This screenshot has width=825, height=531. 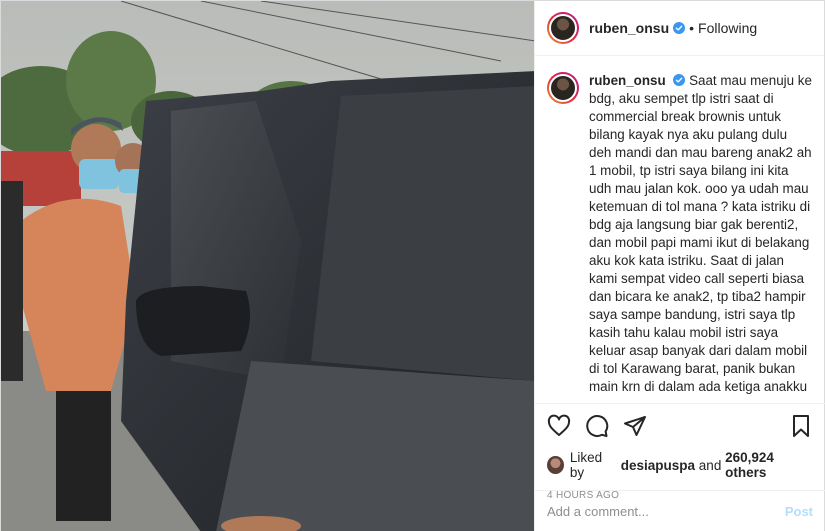 I want to click on following-button: Following, so click(x=727, y=28).